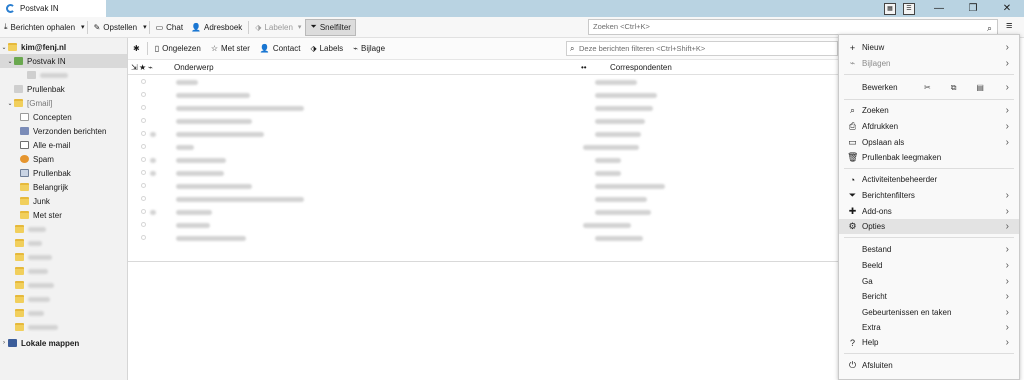 The image size is (1024, 380). I want to click on menu-options: ⚙ Opties ›, so click(929, 226).